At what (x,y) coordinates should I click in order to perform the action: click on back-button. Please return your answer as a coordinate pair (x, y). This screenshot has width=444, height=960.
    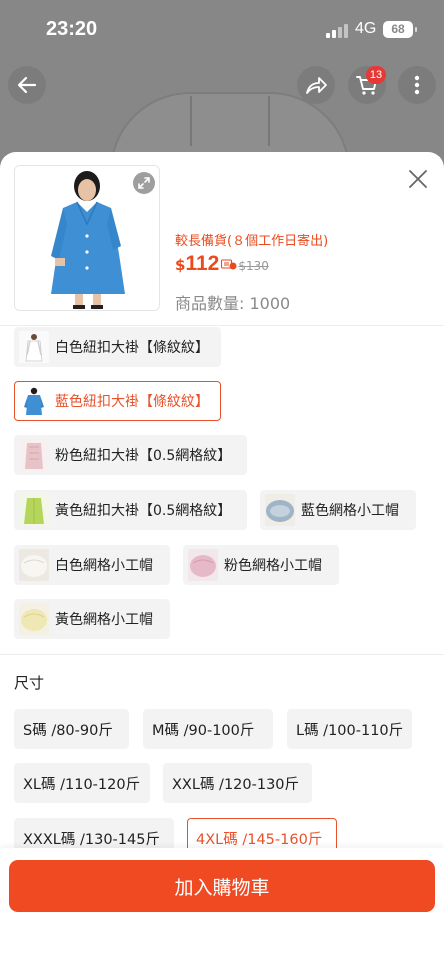
    Looking at the image, I should click on (27, 85).